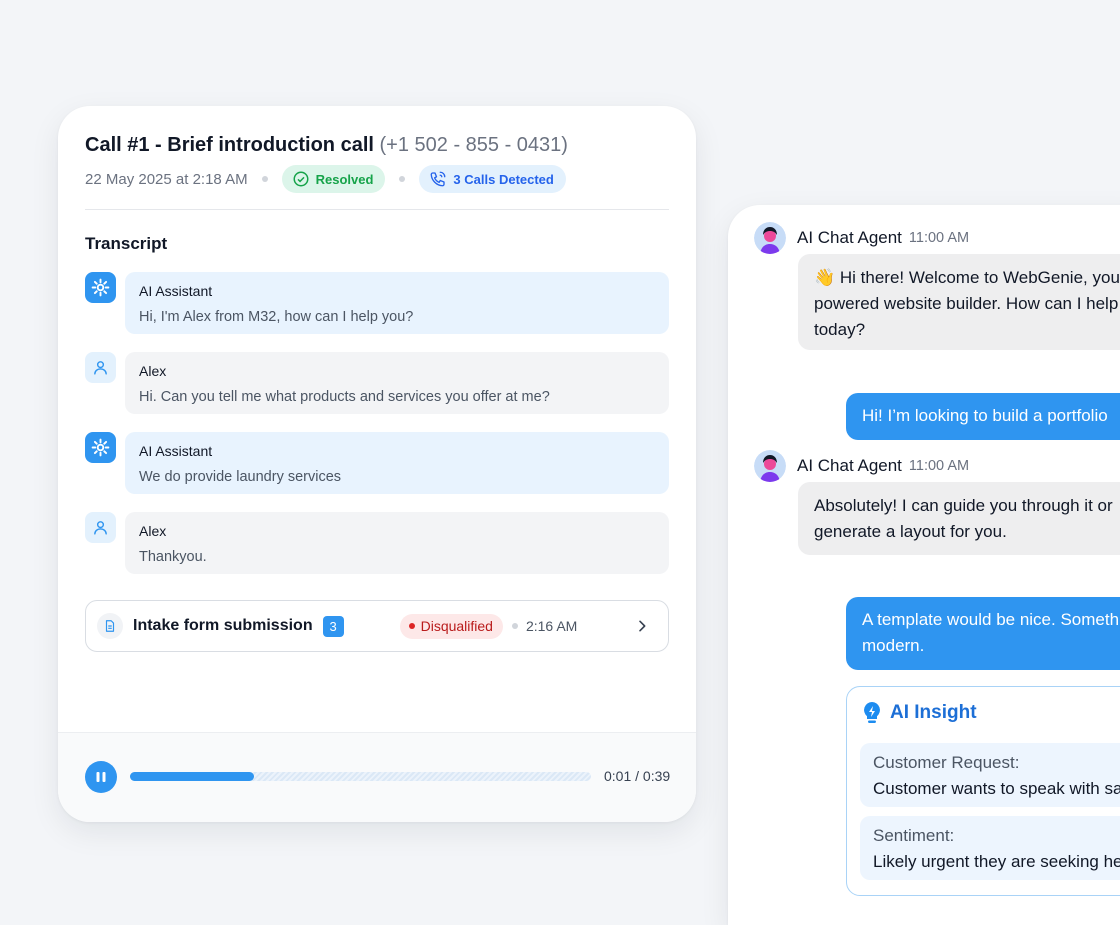 Image resolution: width=1120 pixels, height=925 pixels. What do you see at coordinates (411, 626) in the screenshot?
I see `status-dot` at bounding box center [411, 626].